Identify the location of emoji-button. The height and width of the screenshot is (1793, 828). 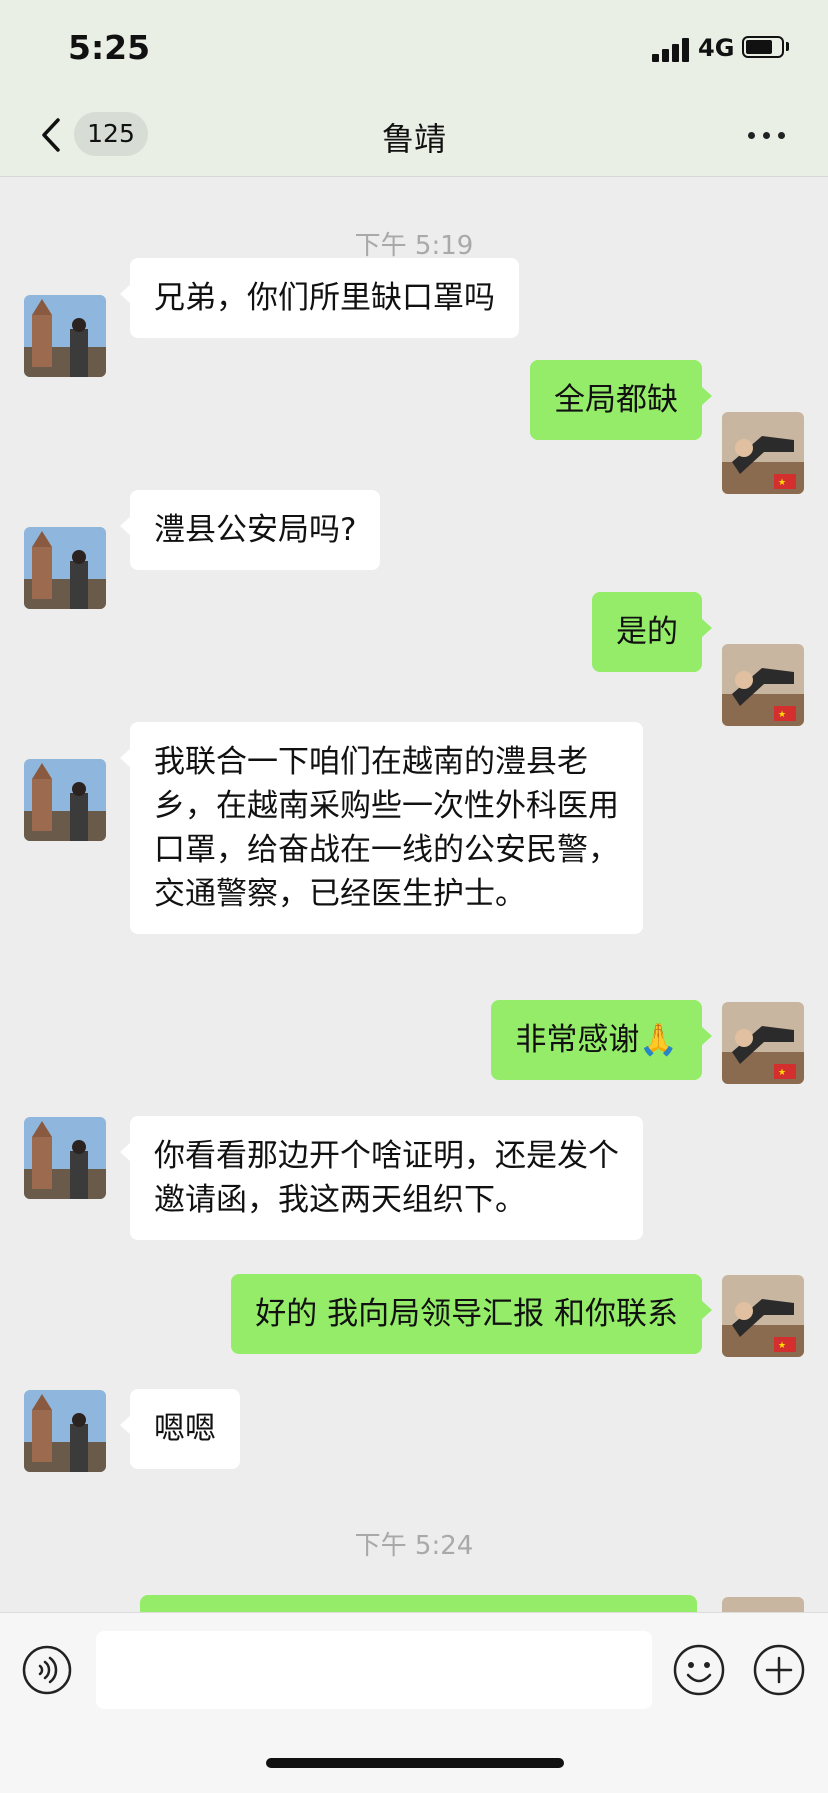
(699, 1670).